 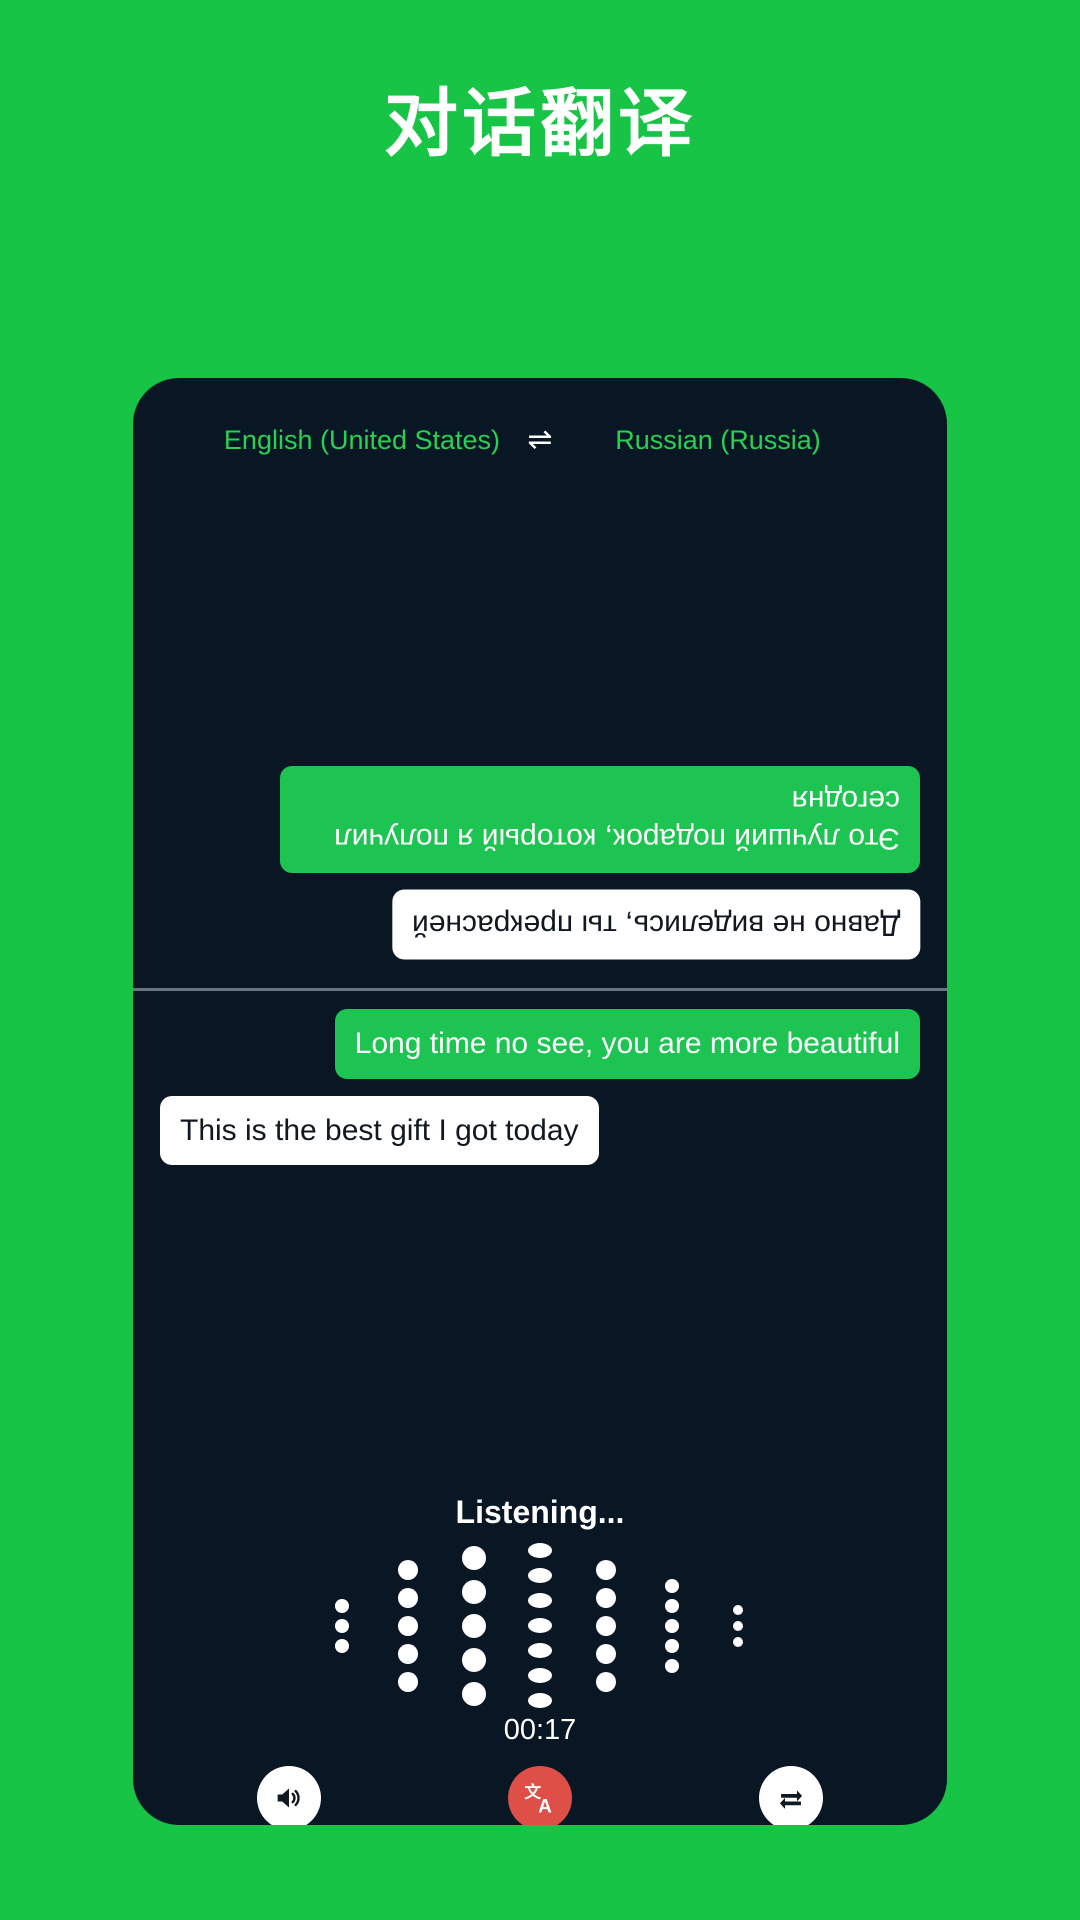 I want to click on message-row: Давно не виделись, ты прекрасней, so click(x=540, y=924).